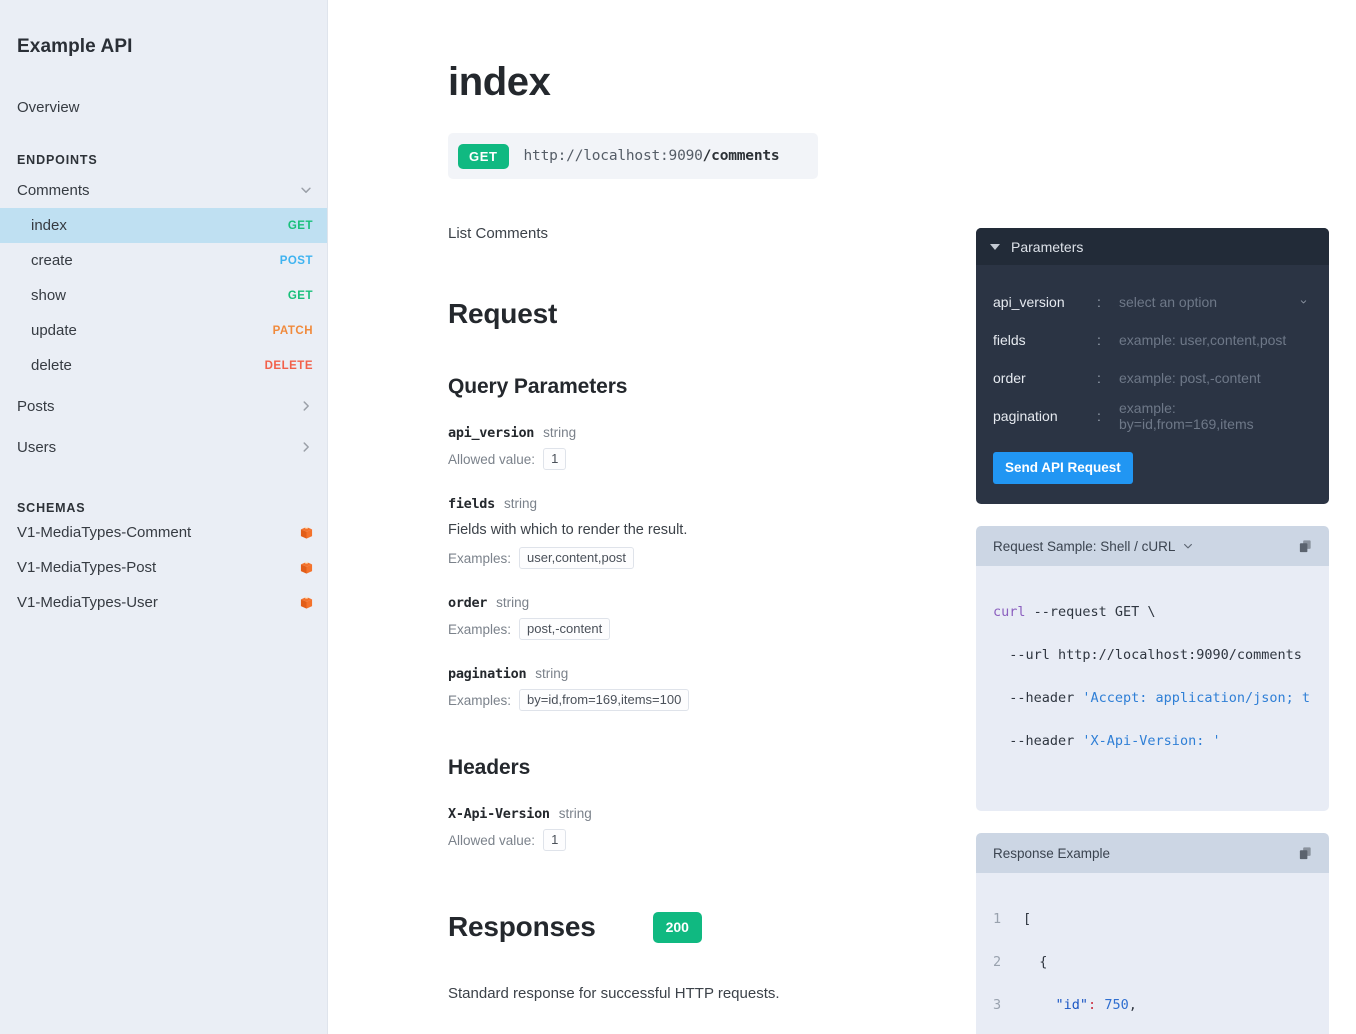  What do you see at coordinates (163, 225) in the screenshot?
I see `sidebar-item-index: index GET` at bounding box center [163, 225].